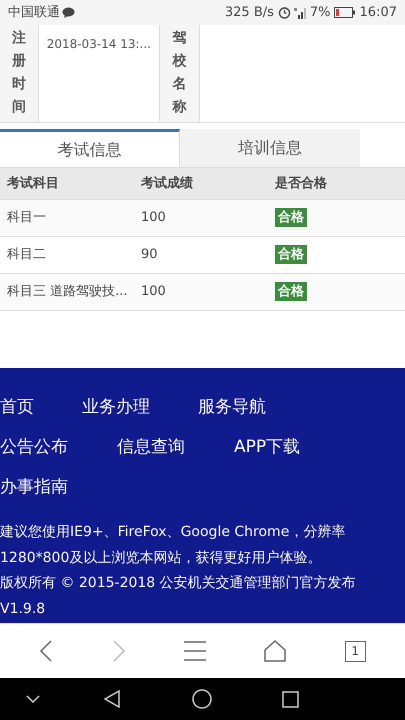  Describe the element at coordinates (149, 254) in the screenshot. I see `table-cell: 90` at that location.